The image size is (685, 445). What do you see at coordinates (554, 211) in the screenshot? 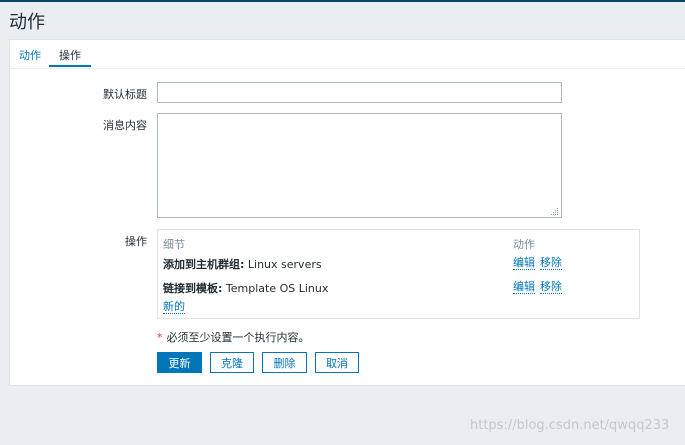
I see `resize-grip-icon` at bounding box center [554, 211].